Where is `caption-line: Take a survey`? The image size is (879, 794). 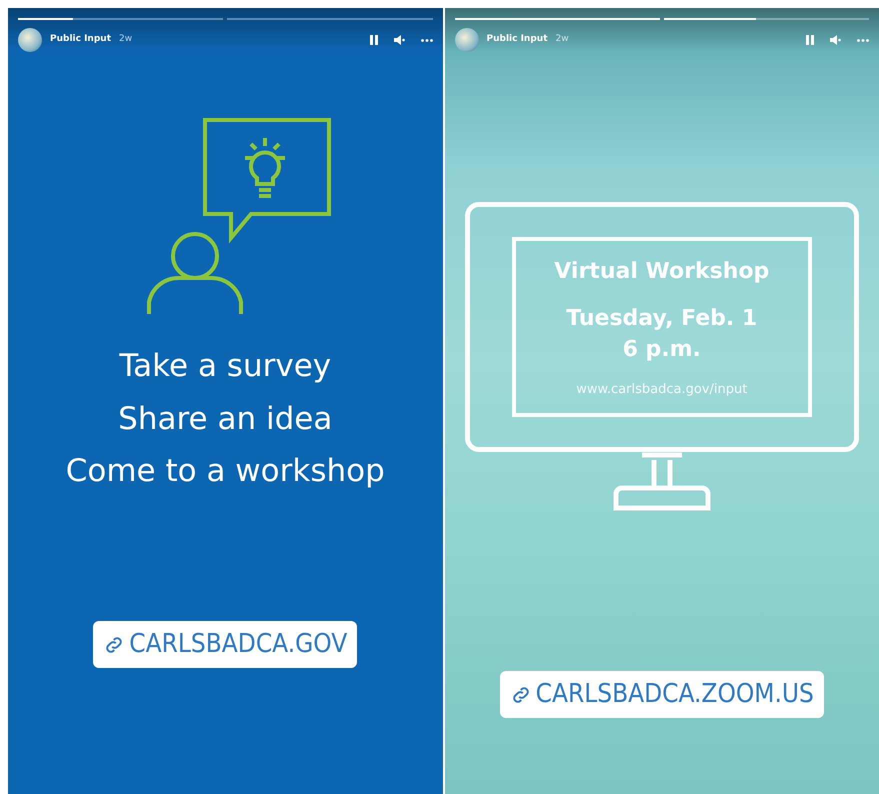
caption-line: Take a survey is located at coordinates (225, 366).